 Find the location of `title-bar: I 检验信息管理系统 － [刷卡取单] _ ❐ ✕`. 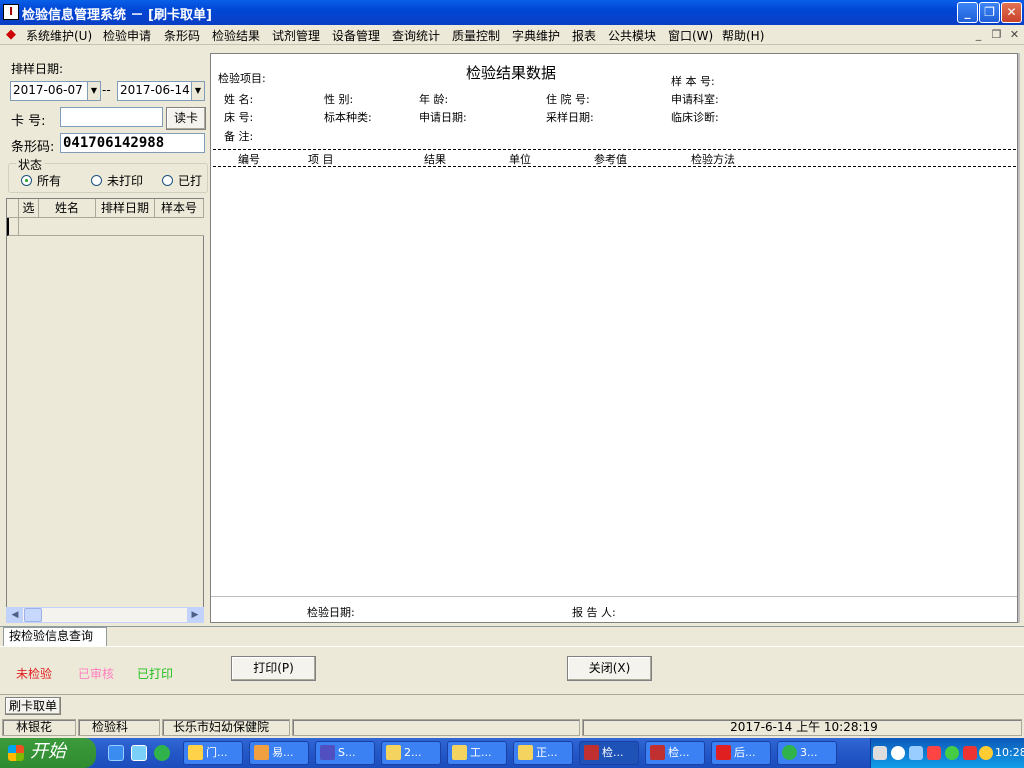

title-bar: I 检验信息管理系统 － [刷卡取单] _ ❐ ✕ is located at coordinates (512, 12).